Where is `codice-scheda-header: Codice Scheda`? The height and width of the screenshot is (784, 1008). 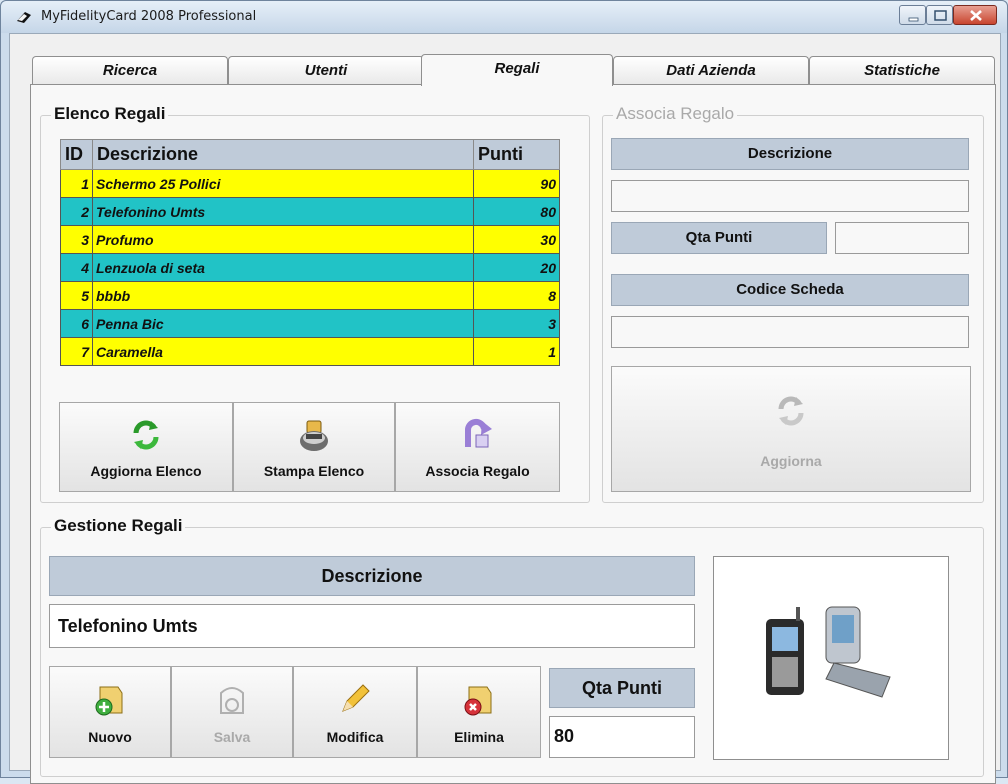 codice-scheda-header: Codice Scheda is located at coordinates (790, 290).